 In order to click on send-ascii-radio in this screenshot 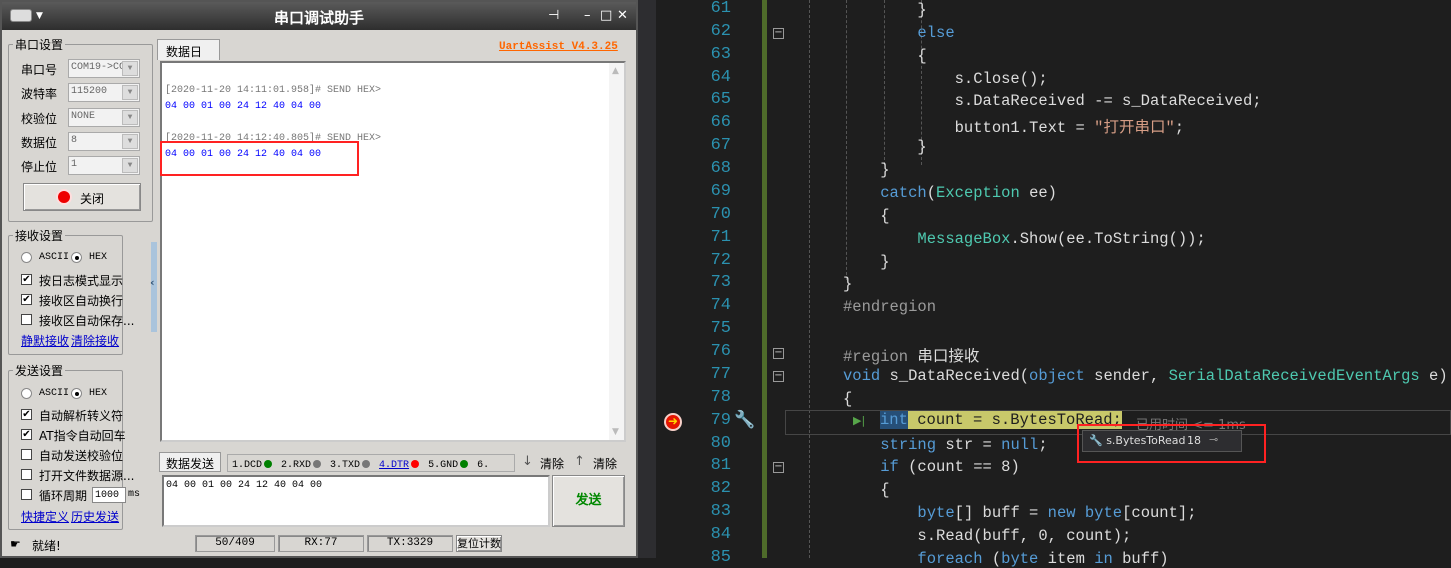, I will do `click(26, 393)`.